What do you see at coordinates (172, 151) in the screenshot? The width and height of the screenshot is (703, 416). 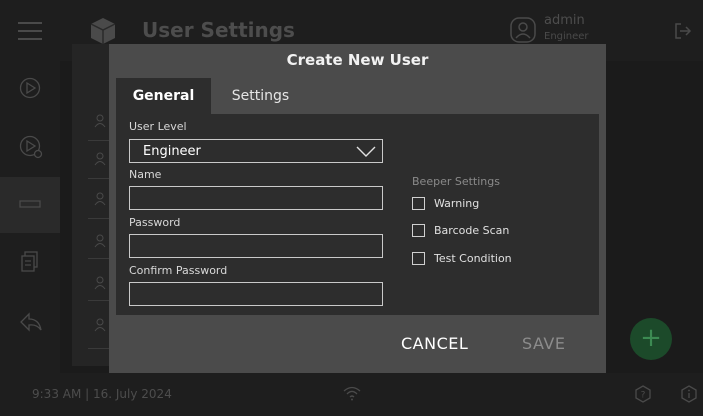 I see `user-level-value: Engineer` at bounding box center [172, 151].